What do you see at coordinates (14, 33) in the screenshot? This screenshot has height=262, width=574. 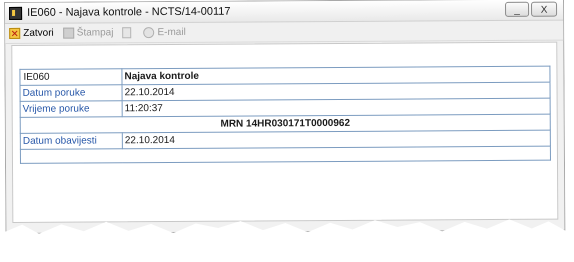 I see `close-icon` at bounding box center [14, 33].